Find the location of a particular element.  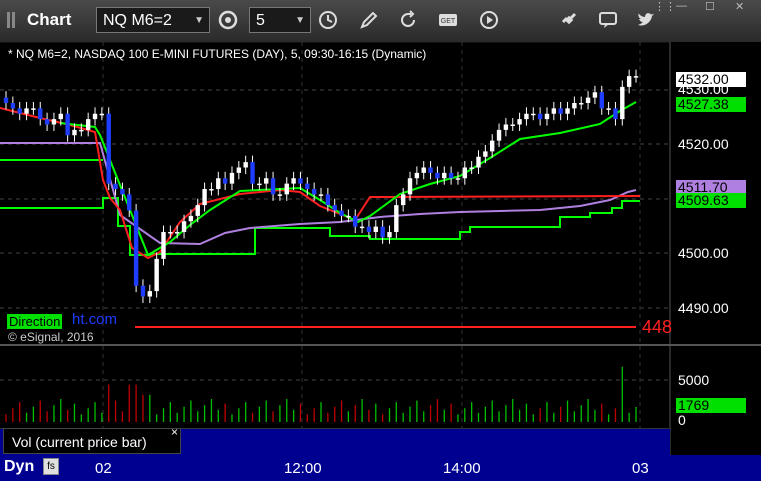

maximize-icon: ☐ is located at coordinates (710, 7).